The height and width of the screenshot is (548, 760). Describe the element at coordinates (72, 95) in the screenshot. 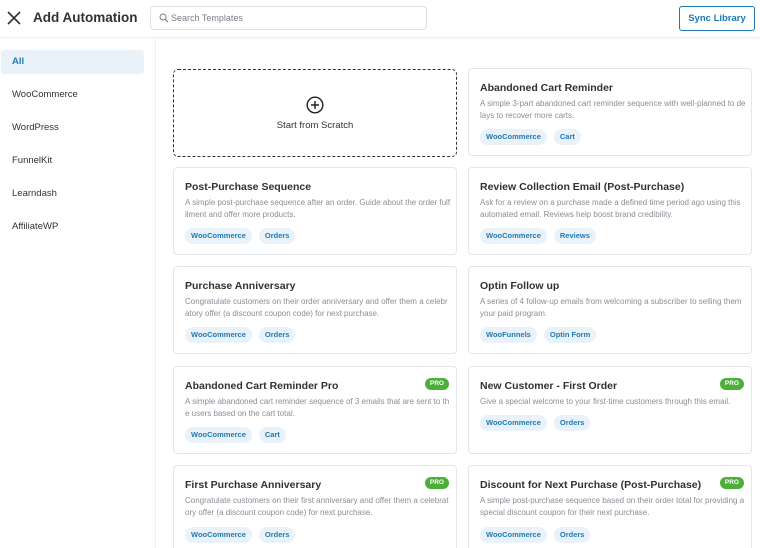

I see `sidebar-item-woocommerce: WooCommerce` at that location.